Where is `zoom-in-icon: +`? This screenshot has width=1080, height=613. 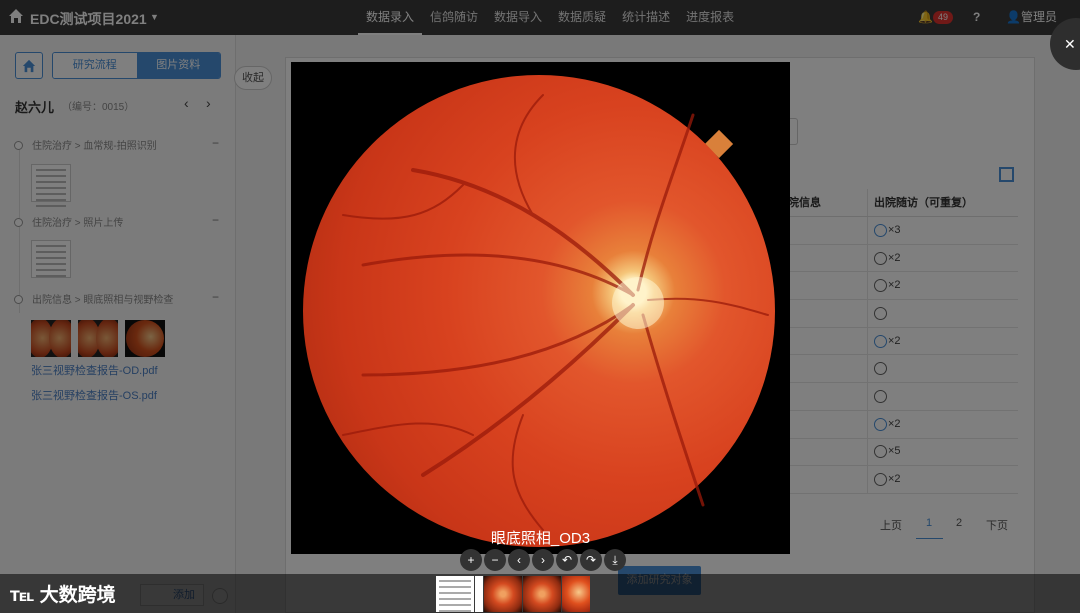
zoom-in-icon: + is located at coordinates (471, 560).